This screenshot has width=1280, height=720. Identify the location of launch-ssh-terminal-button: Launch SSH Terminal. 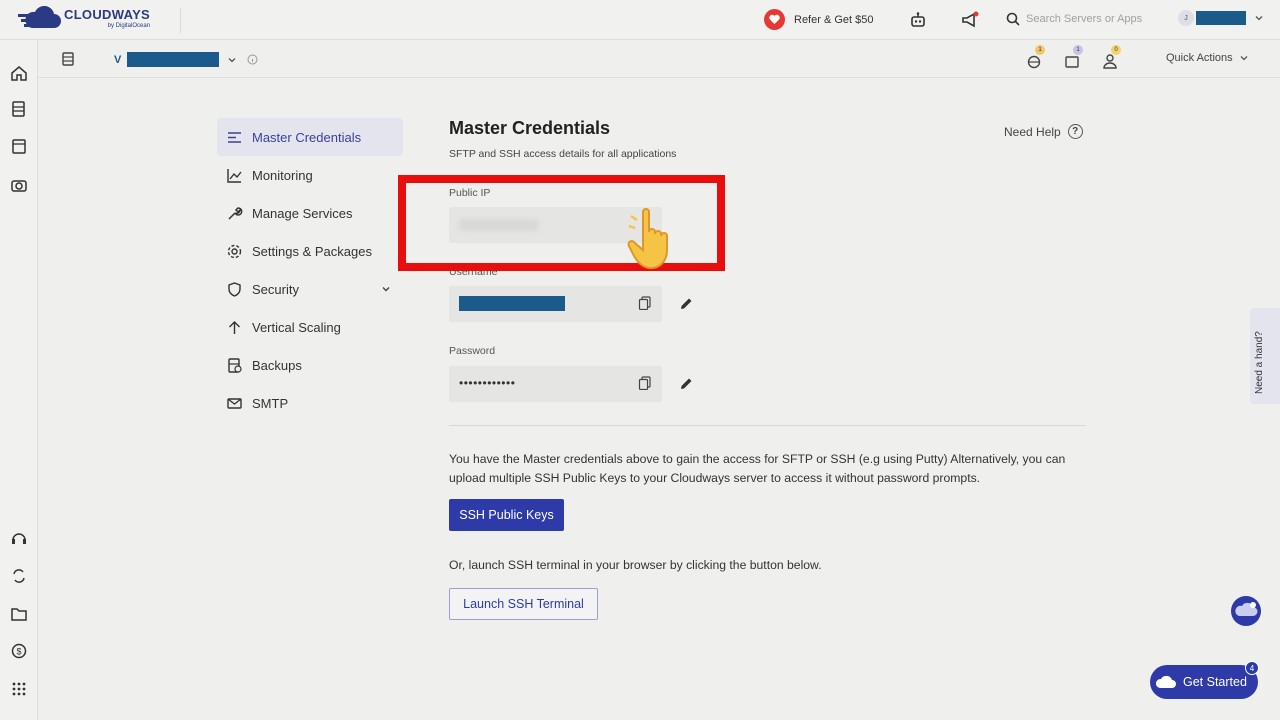
(523, 604).